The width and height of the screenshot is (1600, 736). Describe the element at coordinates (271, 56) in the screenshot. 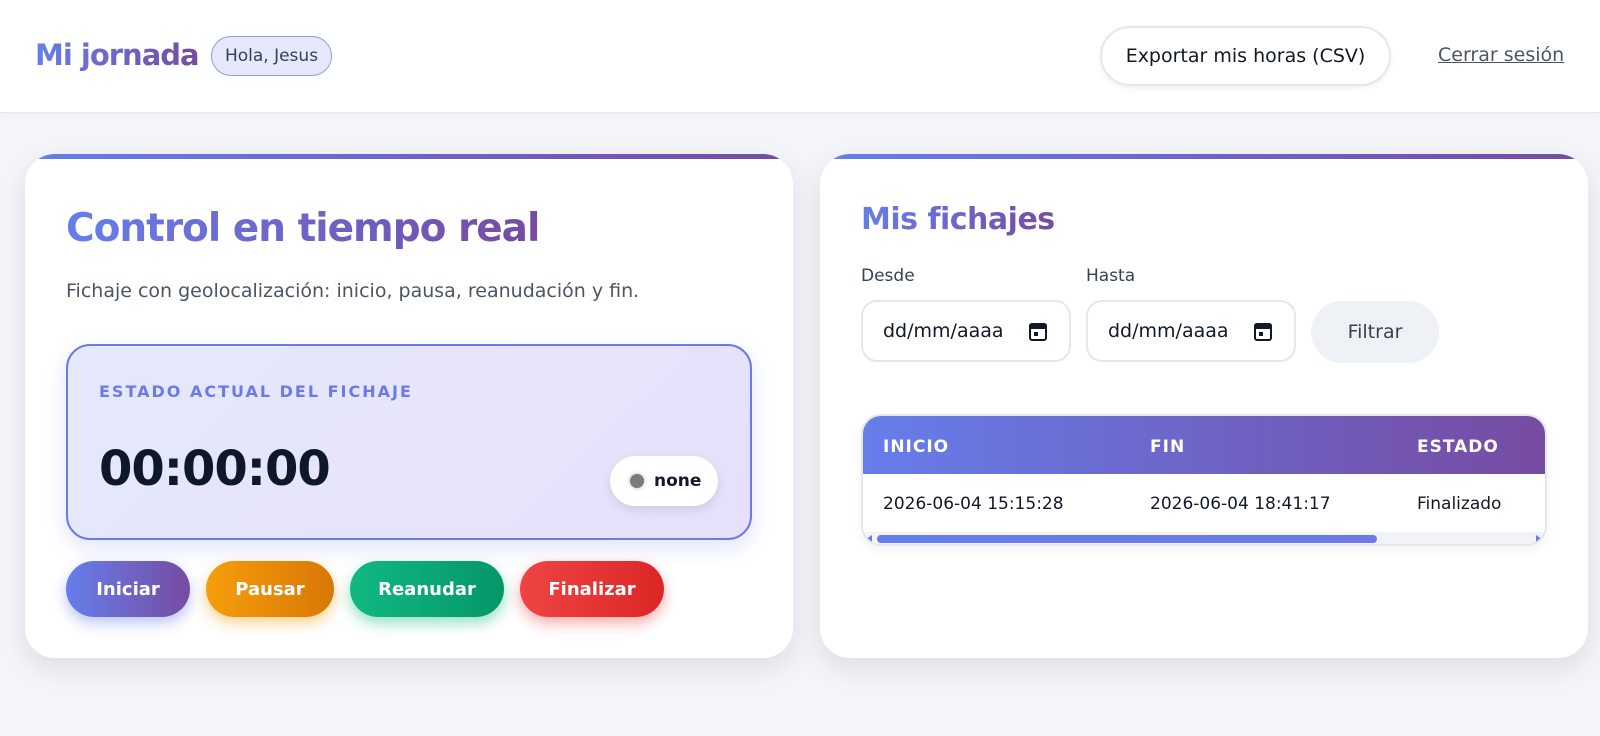

I see `user-greeting-badge: Hola, Jesus` at that location.